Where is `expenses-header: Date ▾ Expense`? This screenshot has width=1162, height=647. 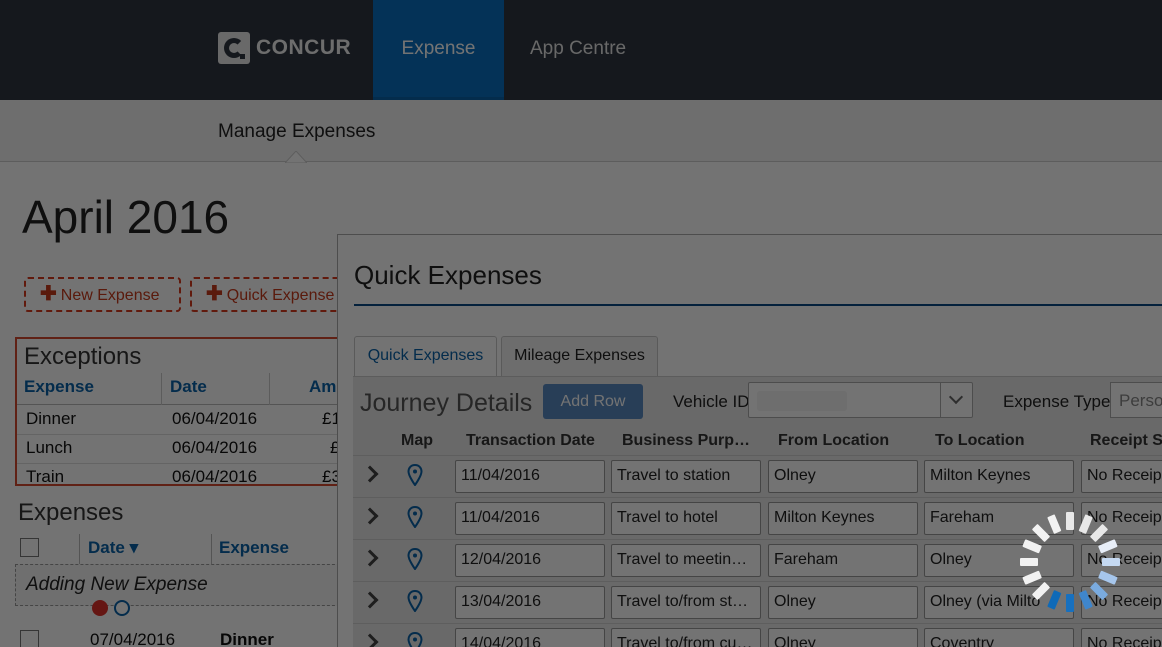 expenses-header: Date ▾ Expense is located at coordinates (180, 548).